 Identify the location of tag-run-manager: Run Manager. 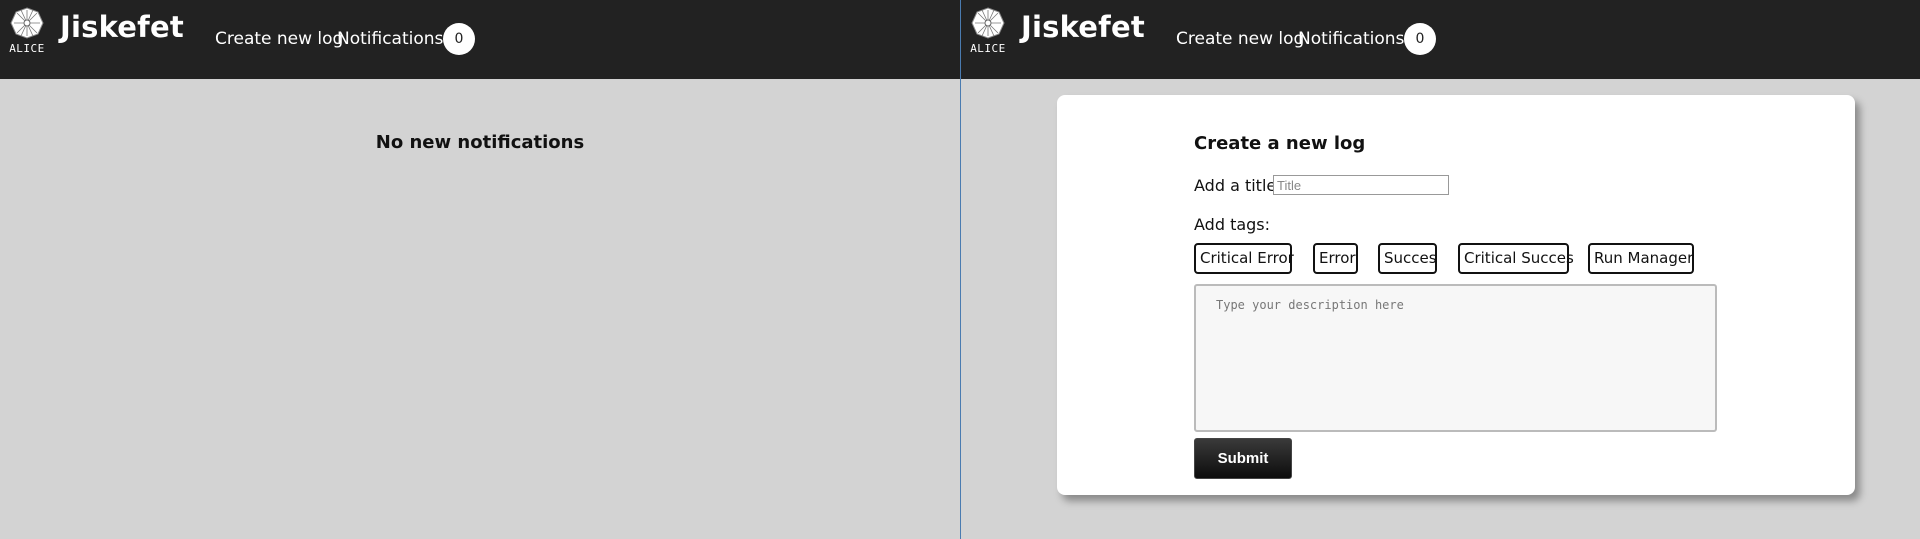
(1641, 258).